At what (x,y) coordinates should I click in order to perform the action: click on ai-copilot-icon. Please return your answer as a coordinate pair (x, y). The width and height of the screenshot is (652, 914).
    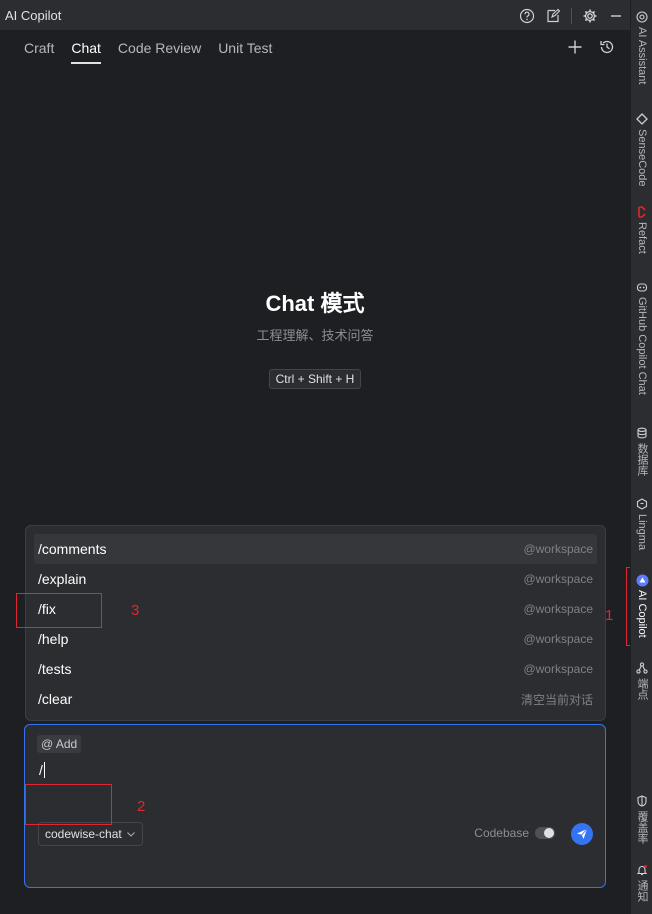
    Looking at the image, I should click on (642, 580).